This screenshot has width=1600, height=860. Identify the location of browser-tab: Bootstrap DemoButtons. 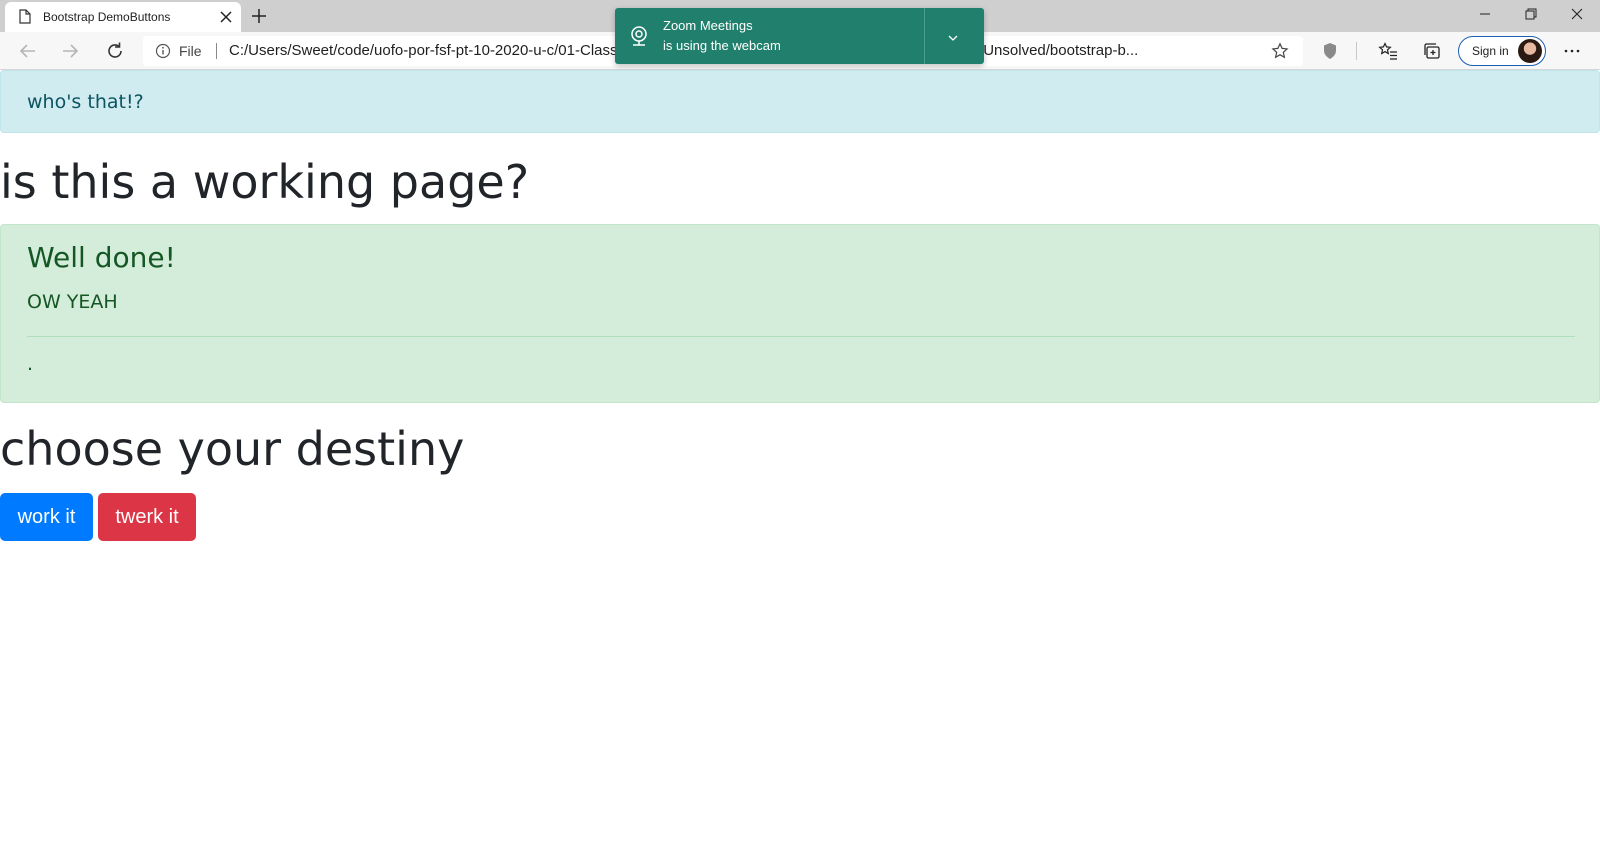
(123, 17).